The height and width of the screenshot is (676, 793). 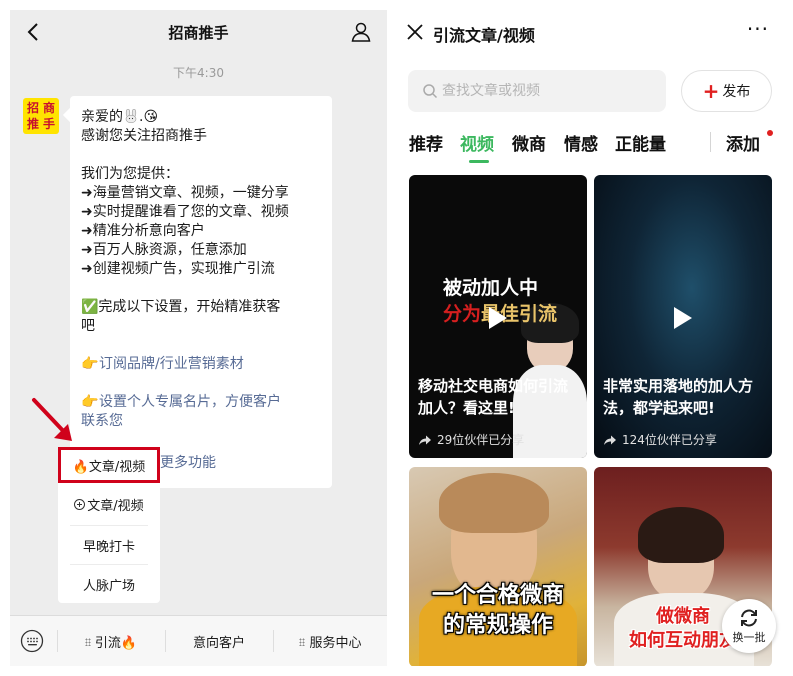 What do you see at coordinates (88, 326) in the screenshot?
I see `setup-line: 吧` at bounding box center [88, 326].